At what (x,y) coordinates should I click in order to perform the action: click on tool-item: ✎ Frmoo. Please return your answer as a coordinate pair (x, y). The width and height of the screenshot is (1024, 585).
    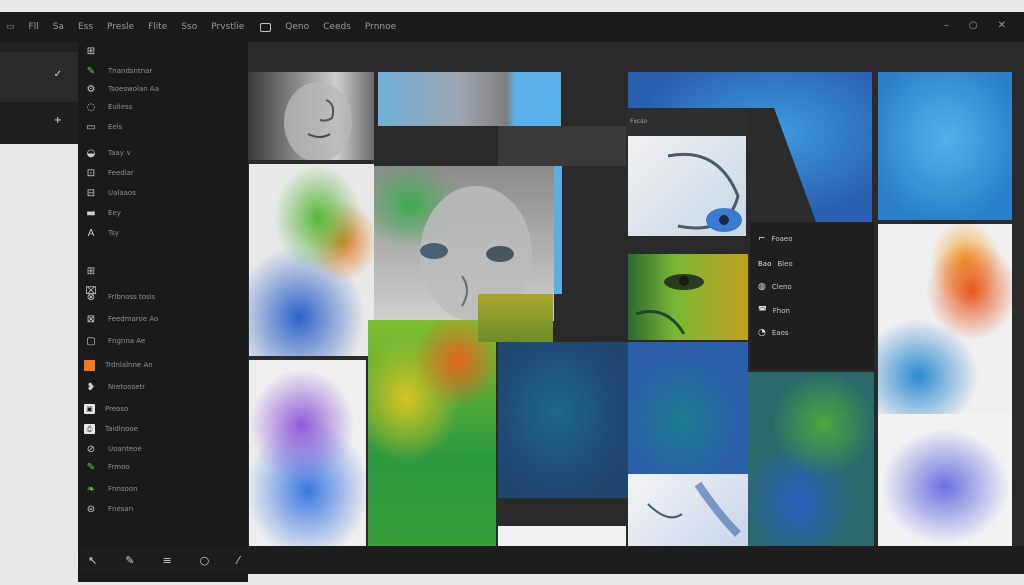
    Looking at the image, I should click on (107, 467).